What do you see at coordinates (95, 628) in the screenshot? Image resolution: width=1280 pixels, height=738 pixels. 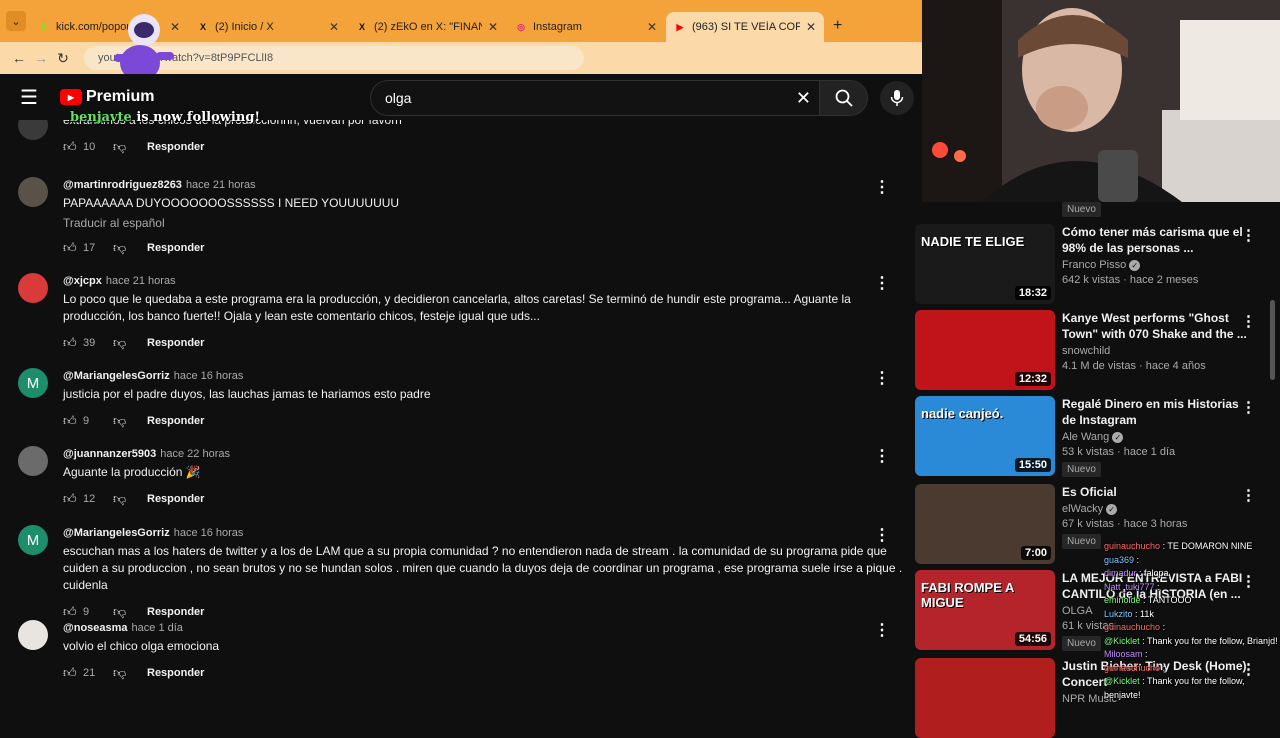 I see `comment-author: @noseasma` at bounding box center [95, 628].